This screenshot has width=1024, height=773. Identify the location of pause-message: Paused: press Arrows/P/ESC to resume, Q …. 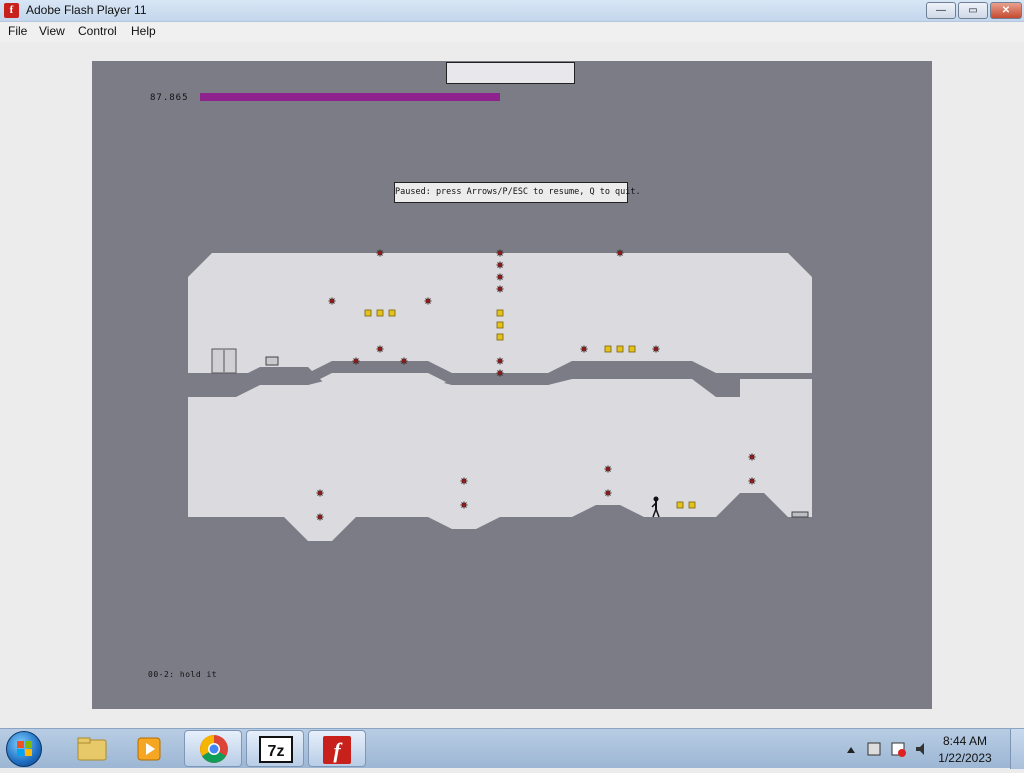
(517, 192).